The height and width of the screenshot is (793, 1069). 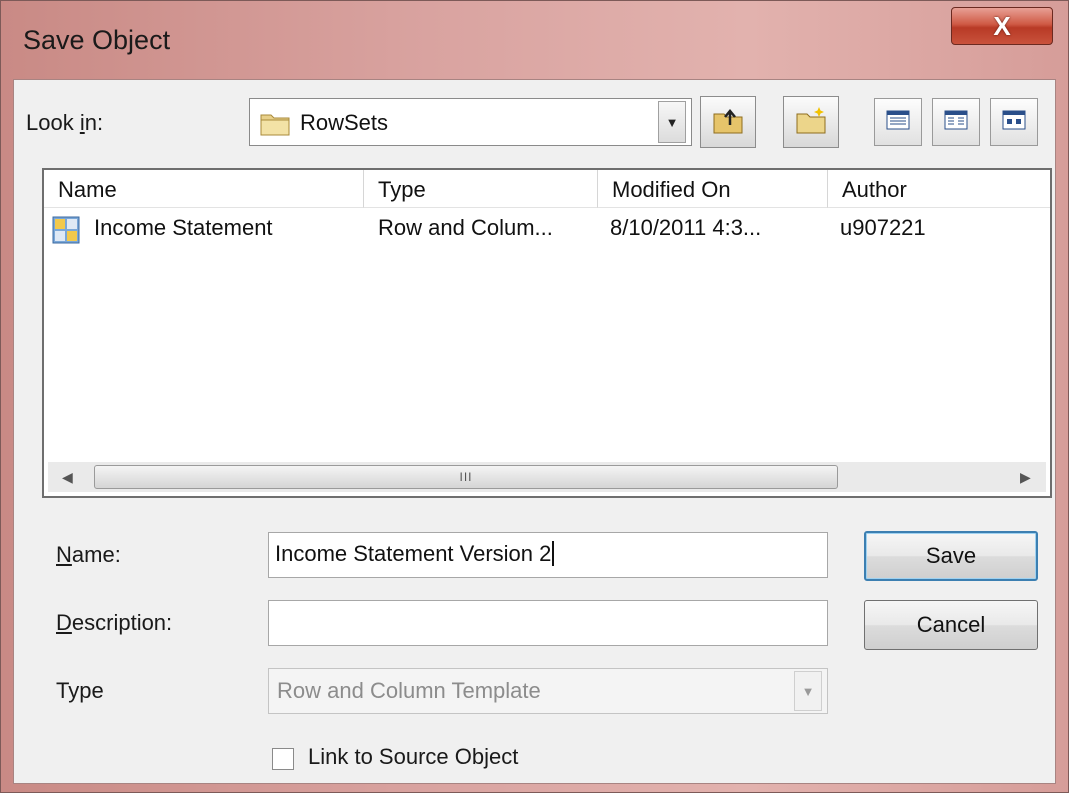 I want to click on details-view-button, so click(x=956, y=122).